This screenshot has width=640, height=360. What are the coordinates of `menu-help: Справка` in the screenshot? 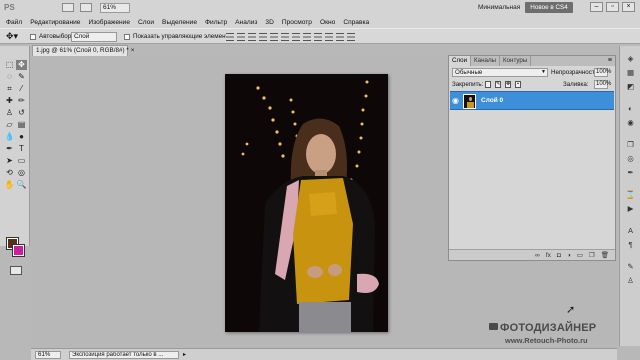 It's located at (356, 22).